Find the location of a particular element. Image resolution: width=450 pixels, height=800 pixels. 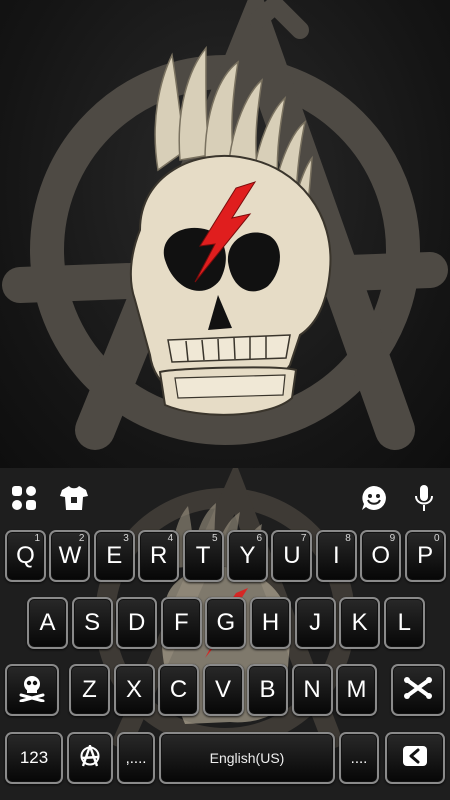

key-g: G is located at coordinates (226, 623).